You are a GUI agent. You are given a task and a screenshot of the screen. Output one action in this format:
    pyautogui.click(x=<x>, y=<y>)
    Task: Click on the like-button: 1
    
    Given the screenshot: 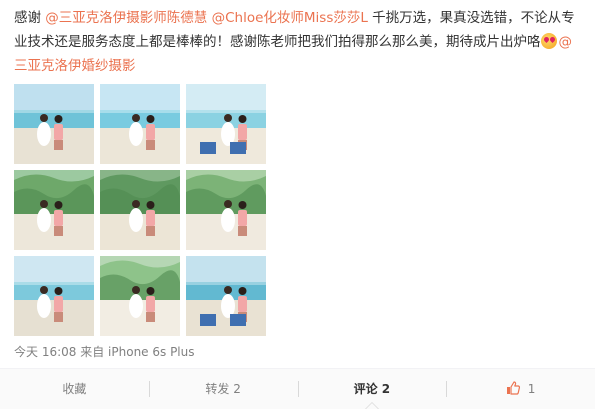 What is the action you would take?
    pyautogui.click(x=520, y=389)
    